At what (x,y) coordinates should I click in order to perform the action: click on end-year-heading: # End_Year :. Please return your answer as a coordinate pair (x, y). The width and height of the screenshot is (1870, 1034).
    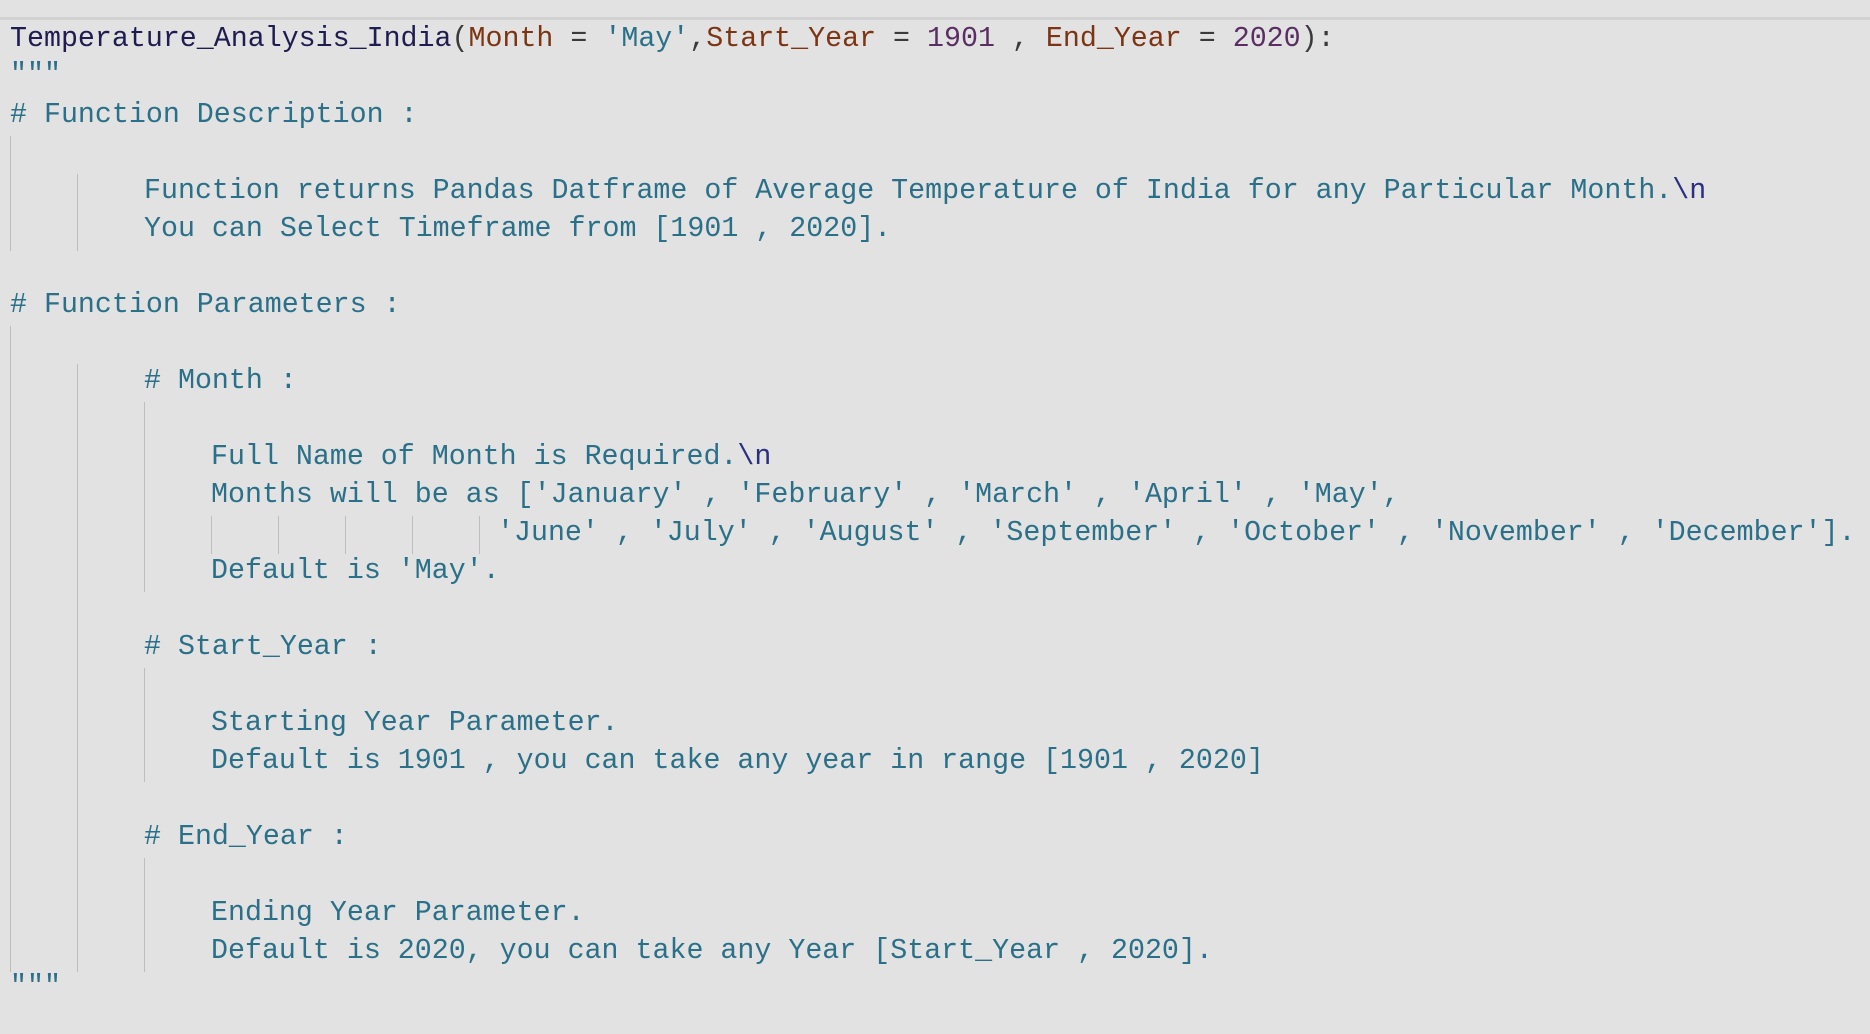
    Looking at the image, I should click on (246, 837).